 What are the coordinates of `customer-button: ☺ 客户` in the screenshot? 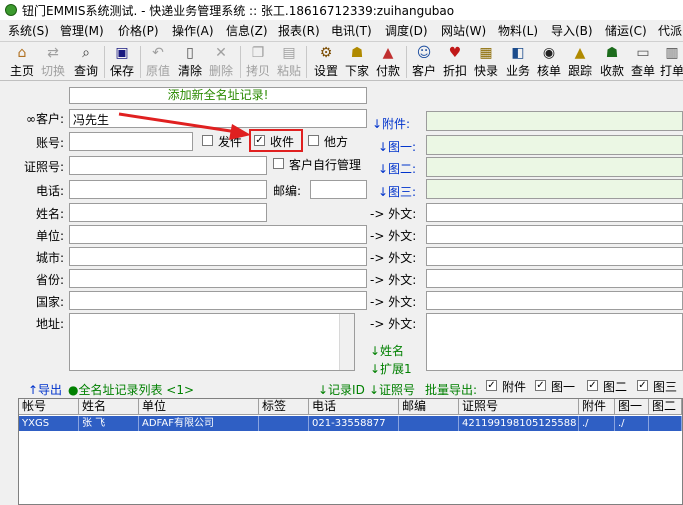 It's located at (424, 62).